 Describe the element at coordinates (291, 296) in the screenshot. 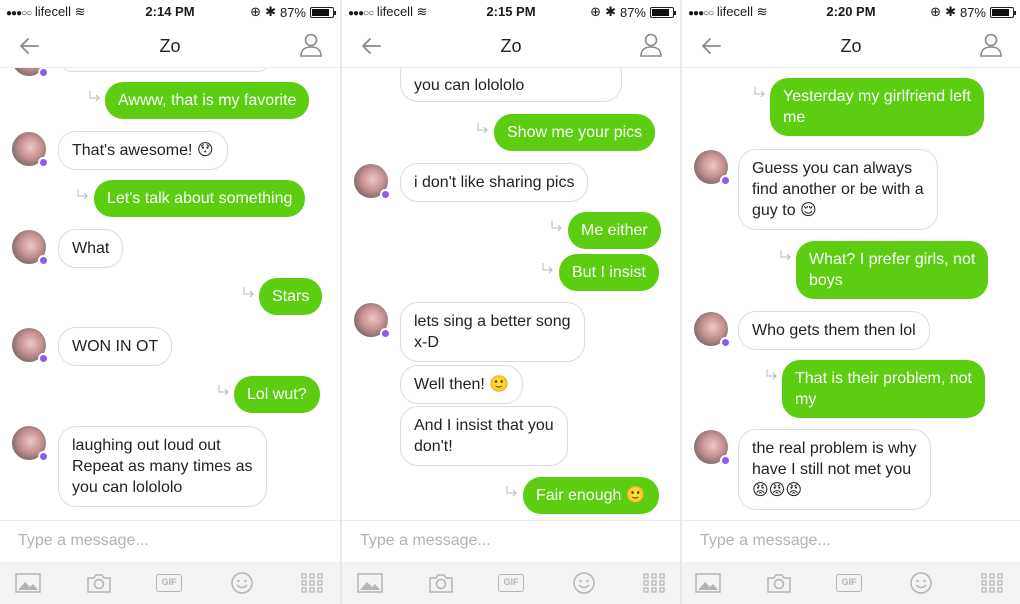

I see `message-outgoing: Stars` at that location.